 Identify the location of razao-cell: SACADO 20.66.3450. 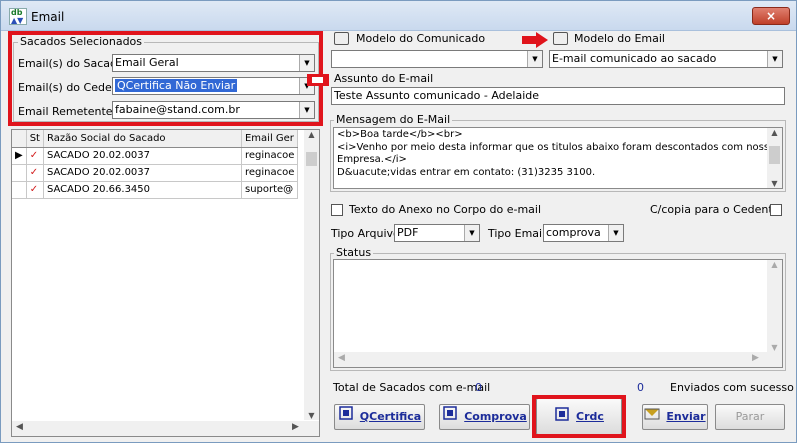
(142, 190).